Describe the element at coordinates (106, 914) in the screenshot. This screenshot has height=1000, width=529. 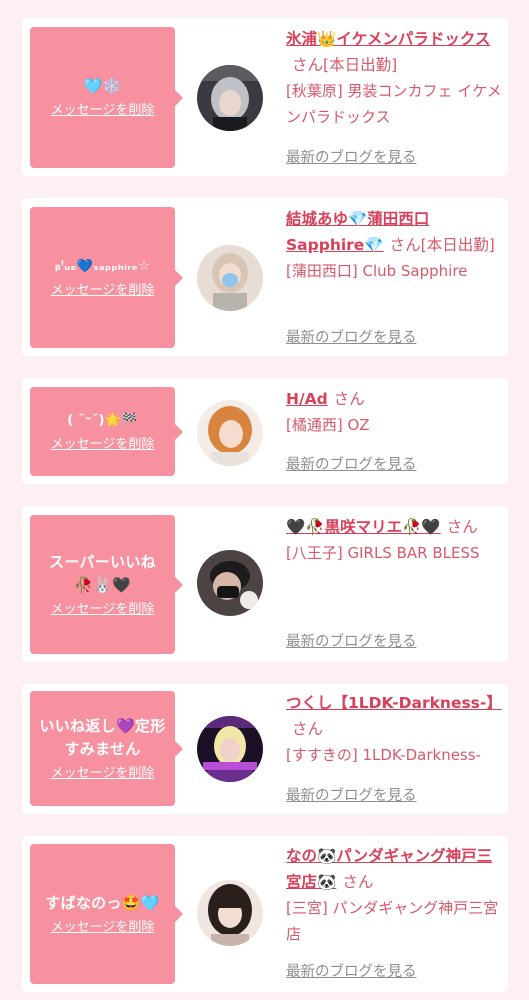
I see `message-bubble: すばなのっ🤩🩵 メッセージを削除` at that location.